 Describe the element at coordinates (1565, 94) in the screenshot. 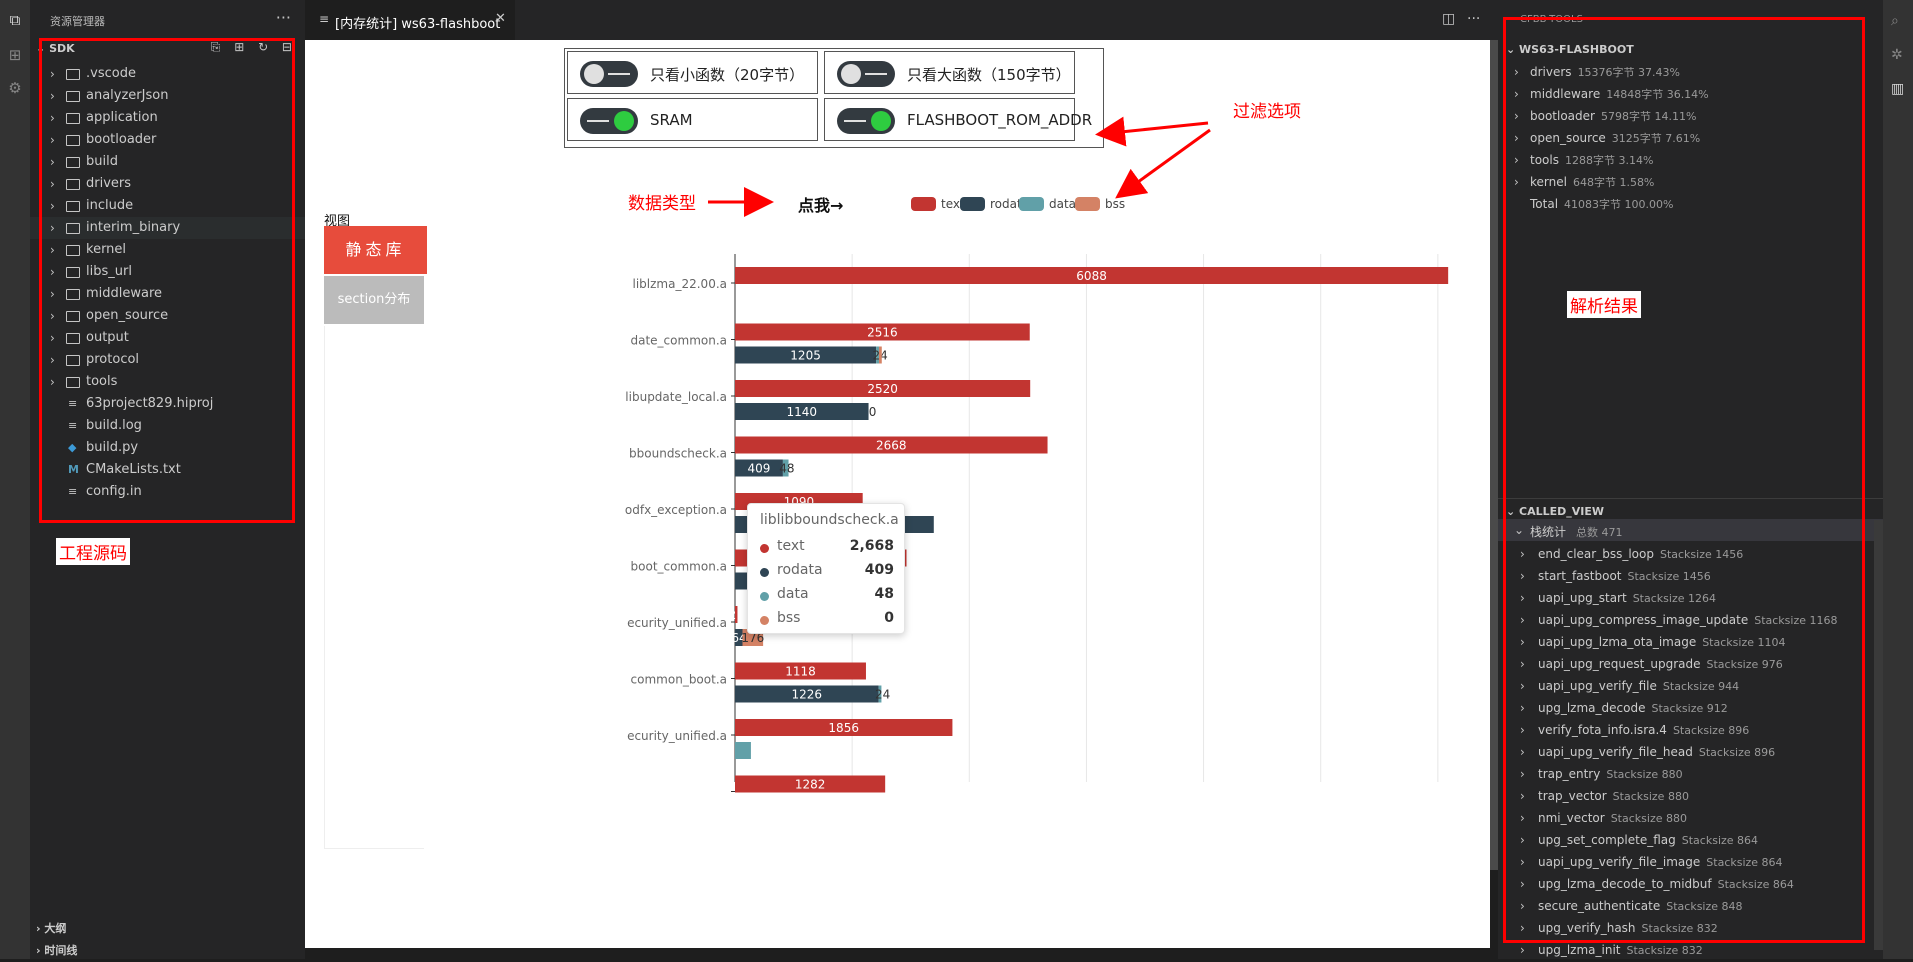

I see `result-item-name: middleware` at that location.